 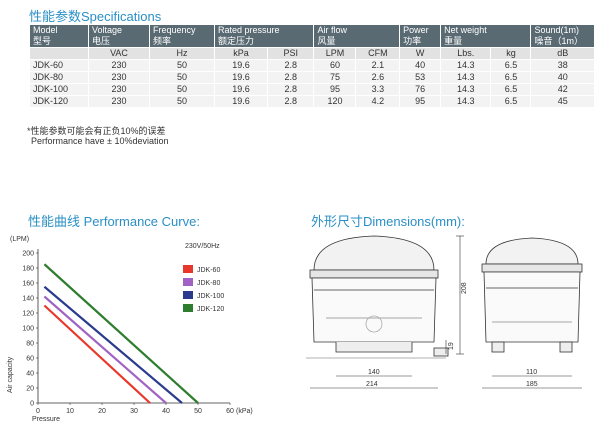 What do you see at coordinates (59, 65) in the screenshot?
I see `table-cell: JDK-60` at bounding box center [59, 65].